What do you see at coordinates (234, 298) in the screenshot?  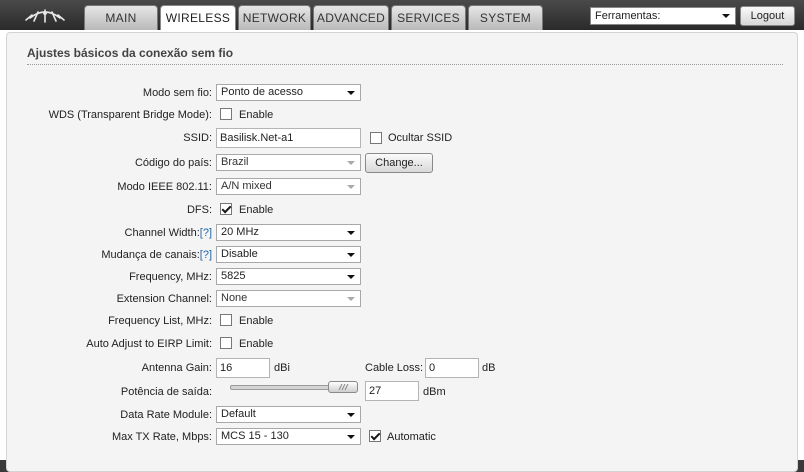 I see `extension-channel-value: None` at bounding box center [234, 298].